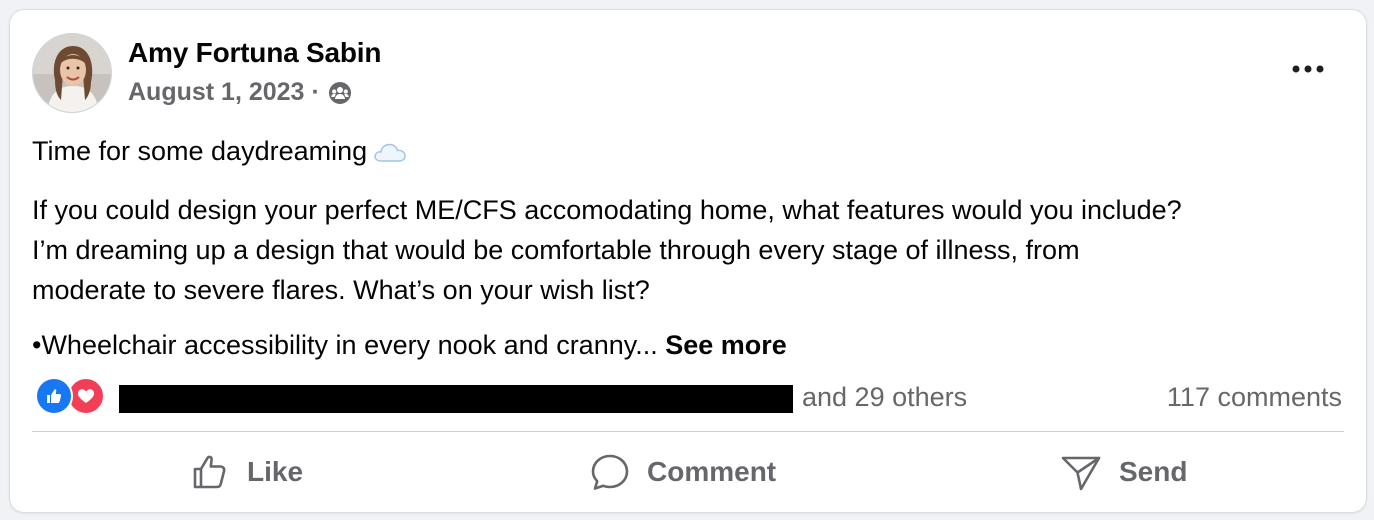 The image size is (1374, 520). Describe the element at coordinates (692, 153) in the screenshot. I see `post-paragraph: Time for some daydreaming` at that location.